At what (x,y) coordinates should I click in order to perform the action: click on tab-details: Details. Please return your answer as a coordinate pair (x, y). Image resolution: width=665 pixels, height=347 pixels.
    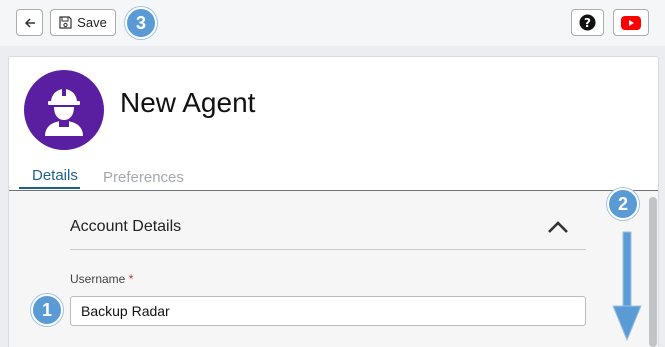
    Looking at the image, I should click on (55, 175).